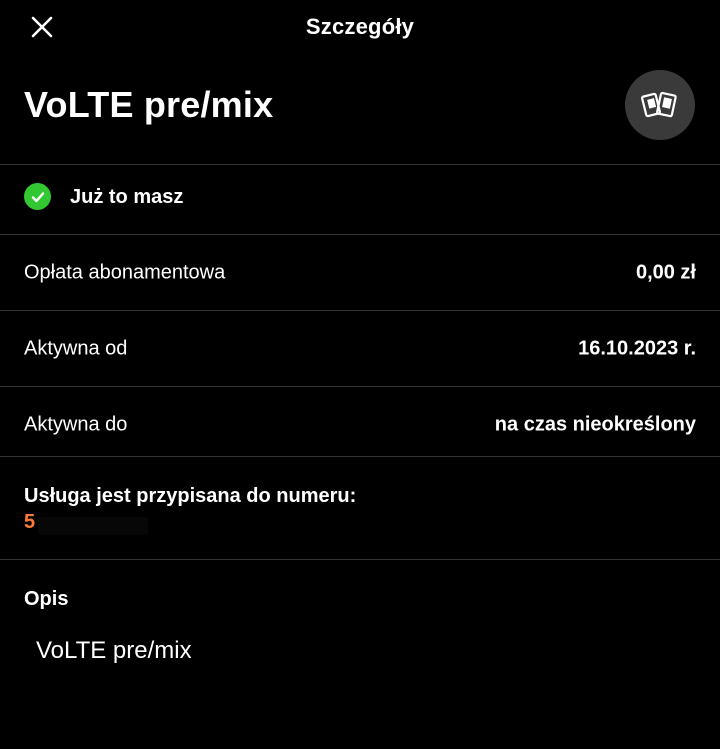  Describe the element at coordinates (76, 424) in the screenshot. I see `detail-label: Aktywna do` at that location.